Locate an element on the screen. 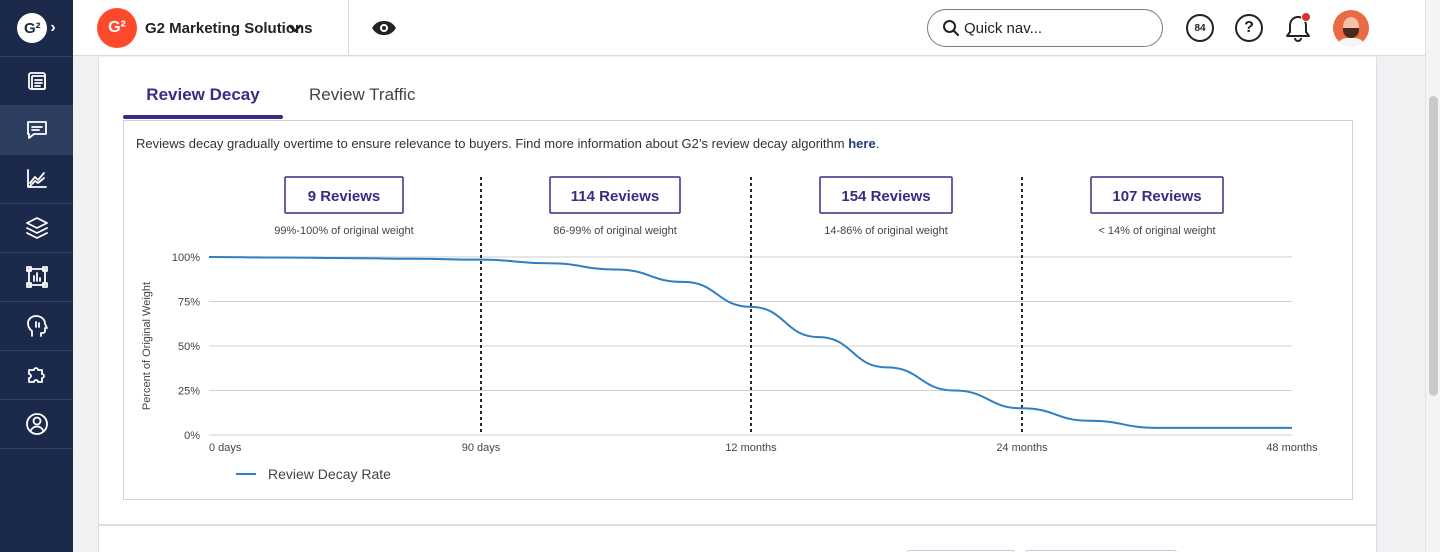  page-scrollbar is located at coordinates (1432, 276).